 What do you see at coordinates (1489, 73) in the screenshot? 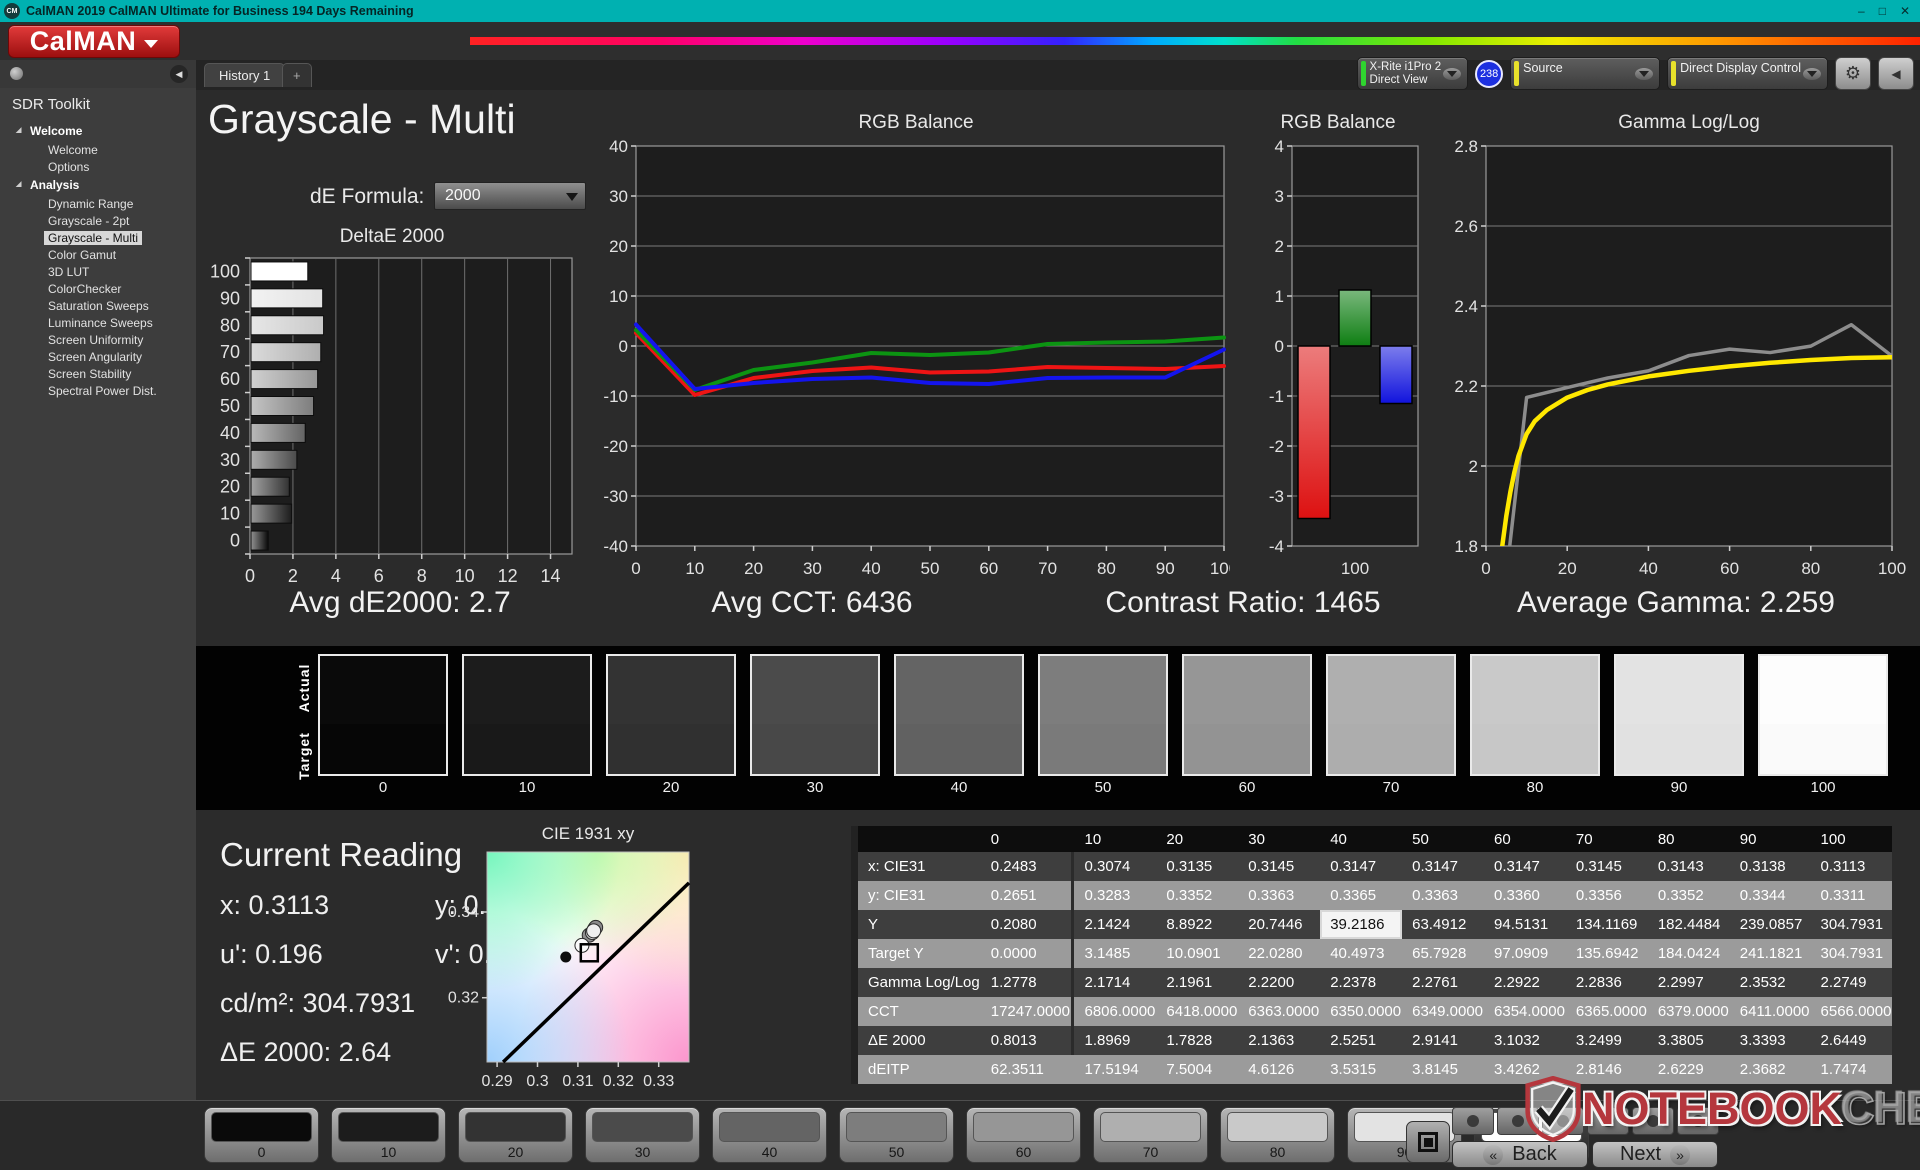
I see `meter-count-badge: 238` at bounding box center [1489, 73].